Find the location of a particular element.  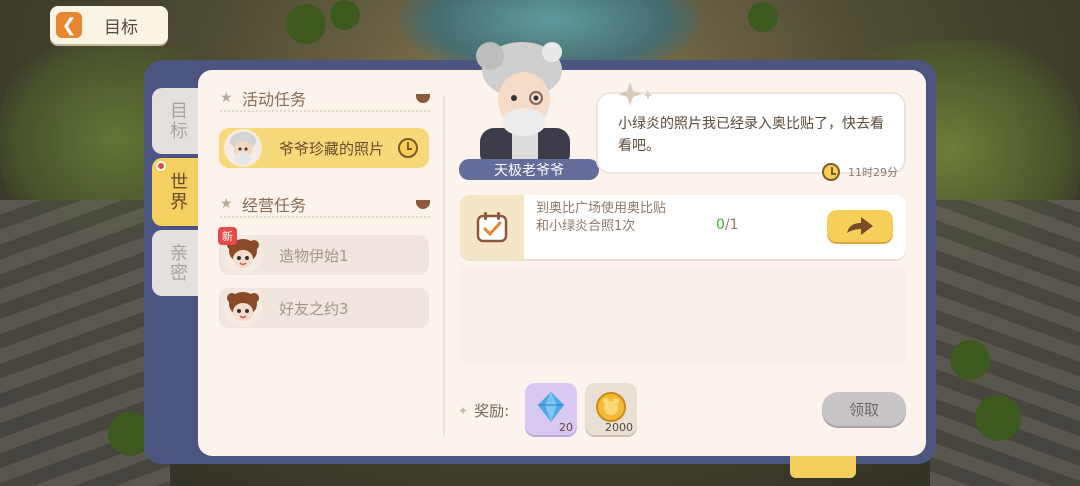

go-arrow-icon is located at coordinates (860, 226).